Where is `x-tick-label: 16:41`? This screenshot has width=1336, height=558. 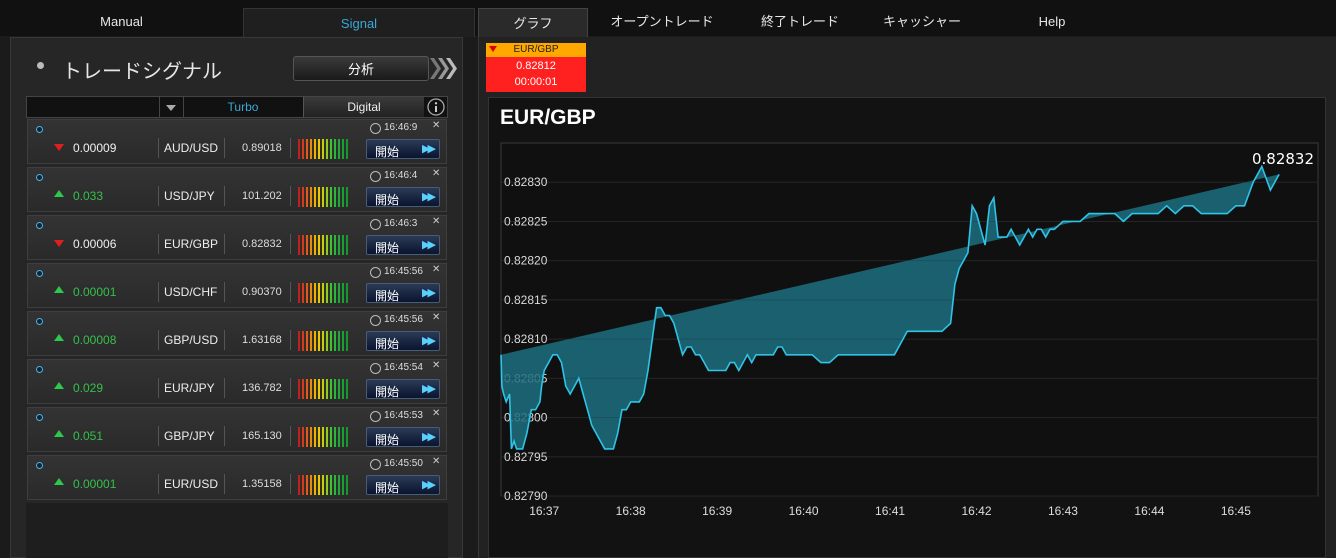 x-tick-label: 16:41 is located at coordinates (890, 511).